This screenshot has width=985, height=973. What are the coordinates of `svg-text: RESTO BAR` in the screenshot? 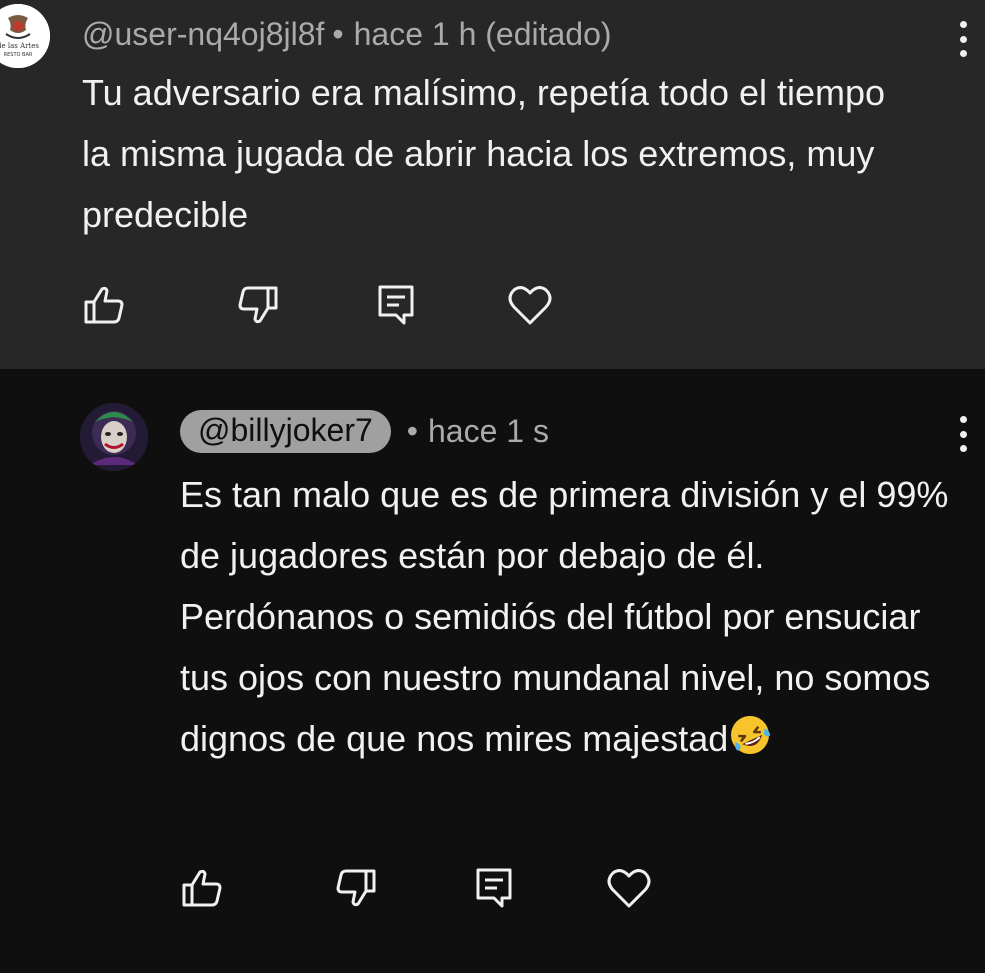 It's located at (18, 55).